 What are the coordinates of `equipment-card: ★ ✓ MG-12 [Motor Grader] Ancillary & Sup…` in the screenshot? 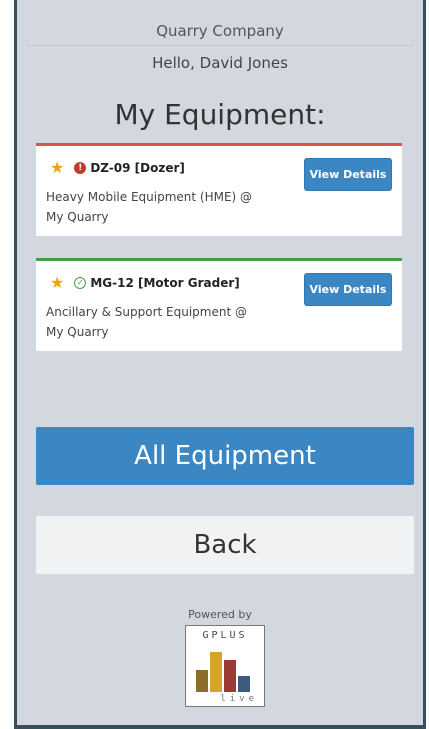 It's located at (219, 304).